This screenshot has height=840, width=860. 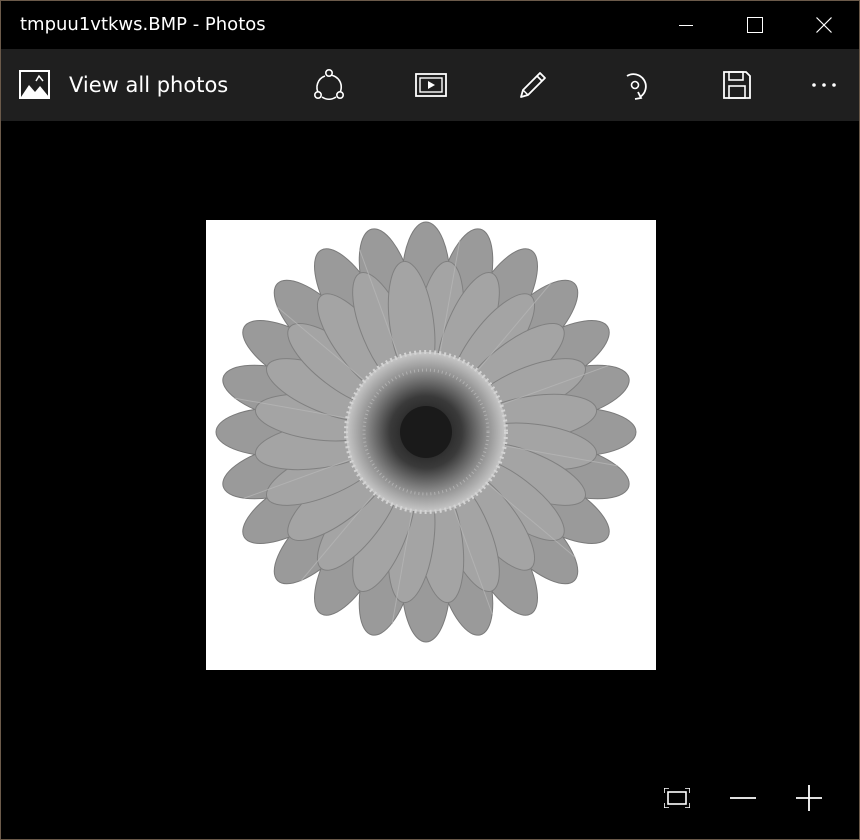 I want to click on toolbar: View all photos, so click(x=430, y=85).